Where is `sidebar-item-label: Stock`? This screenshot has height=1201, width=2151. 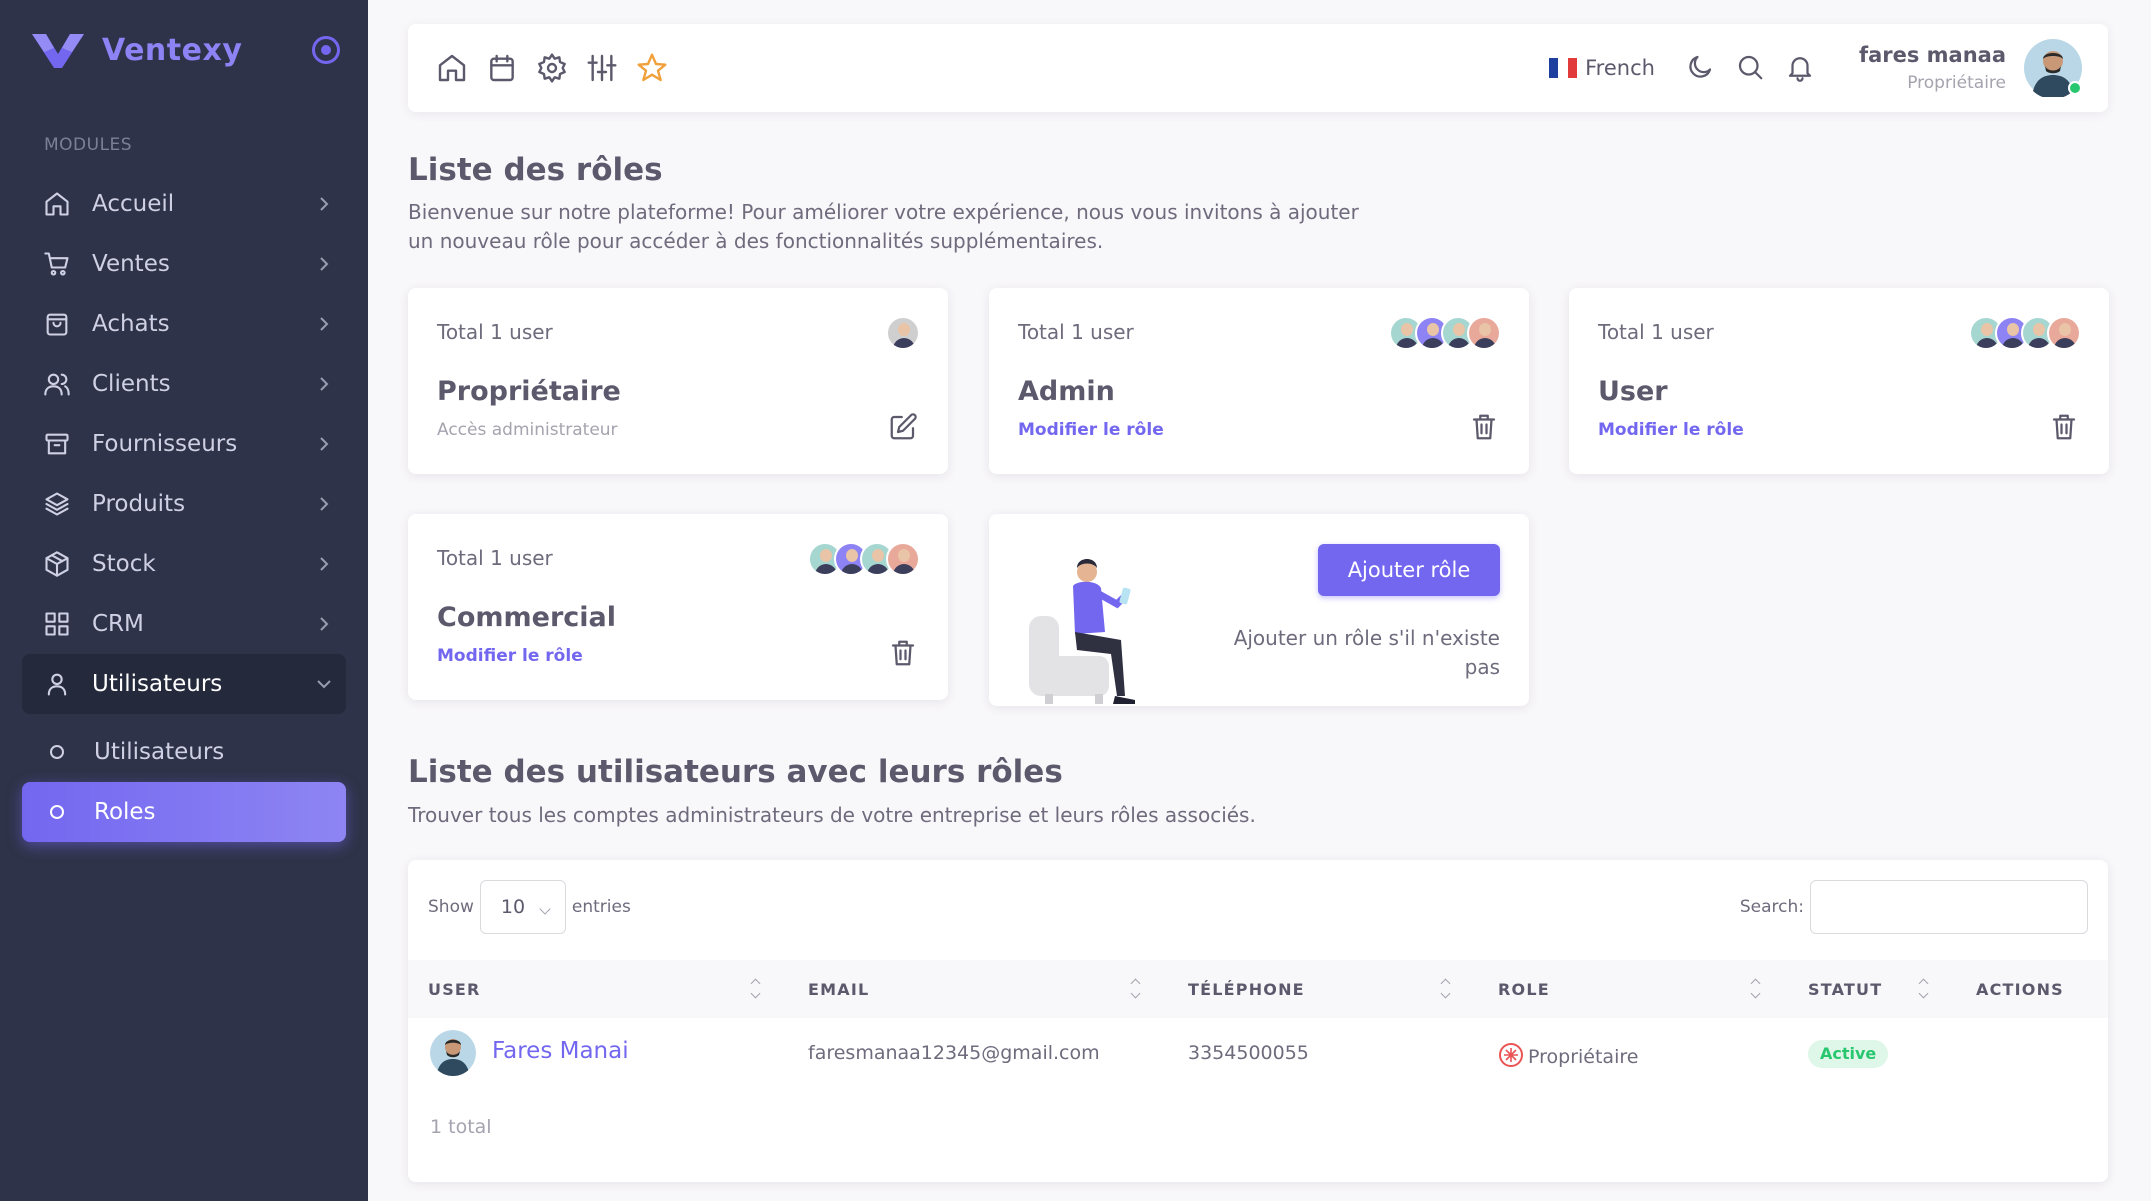 sidebar-item-label: Stock is located at coordinates (124, 564).